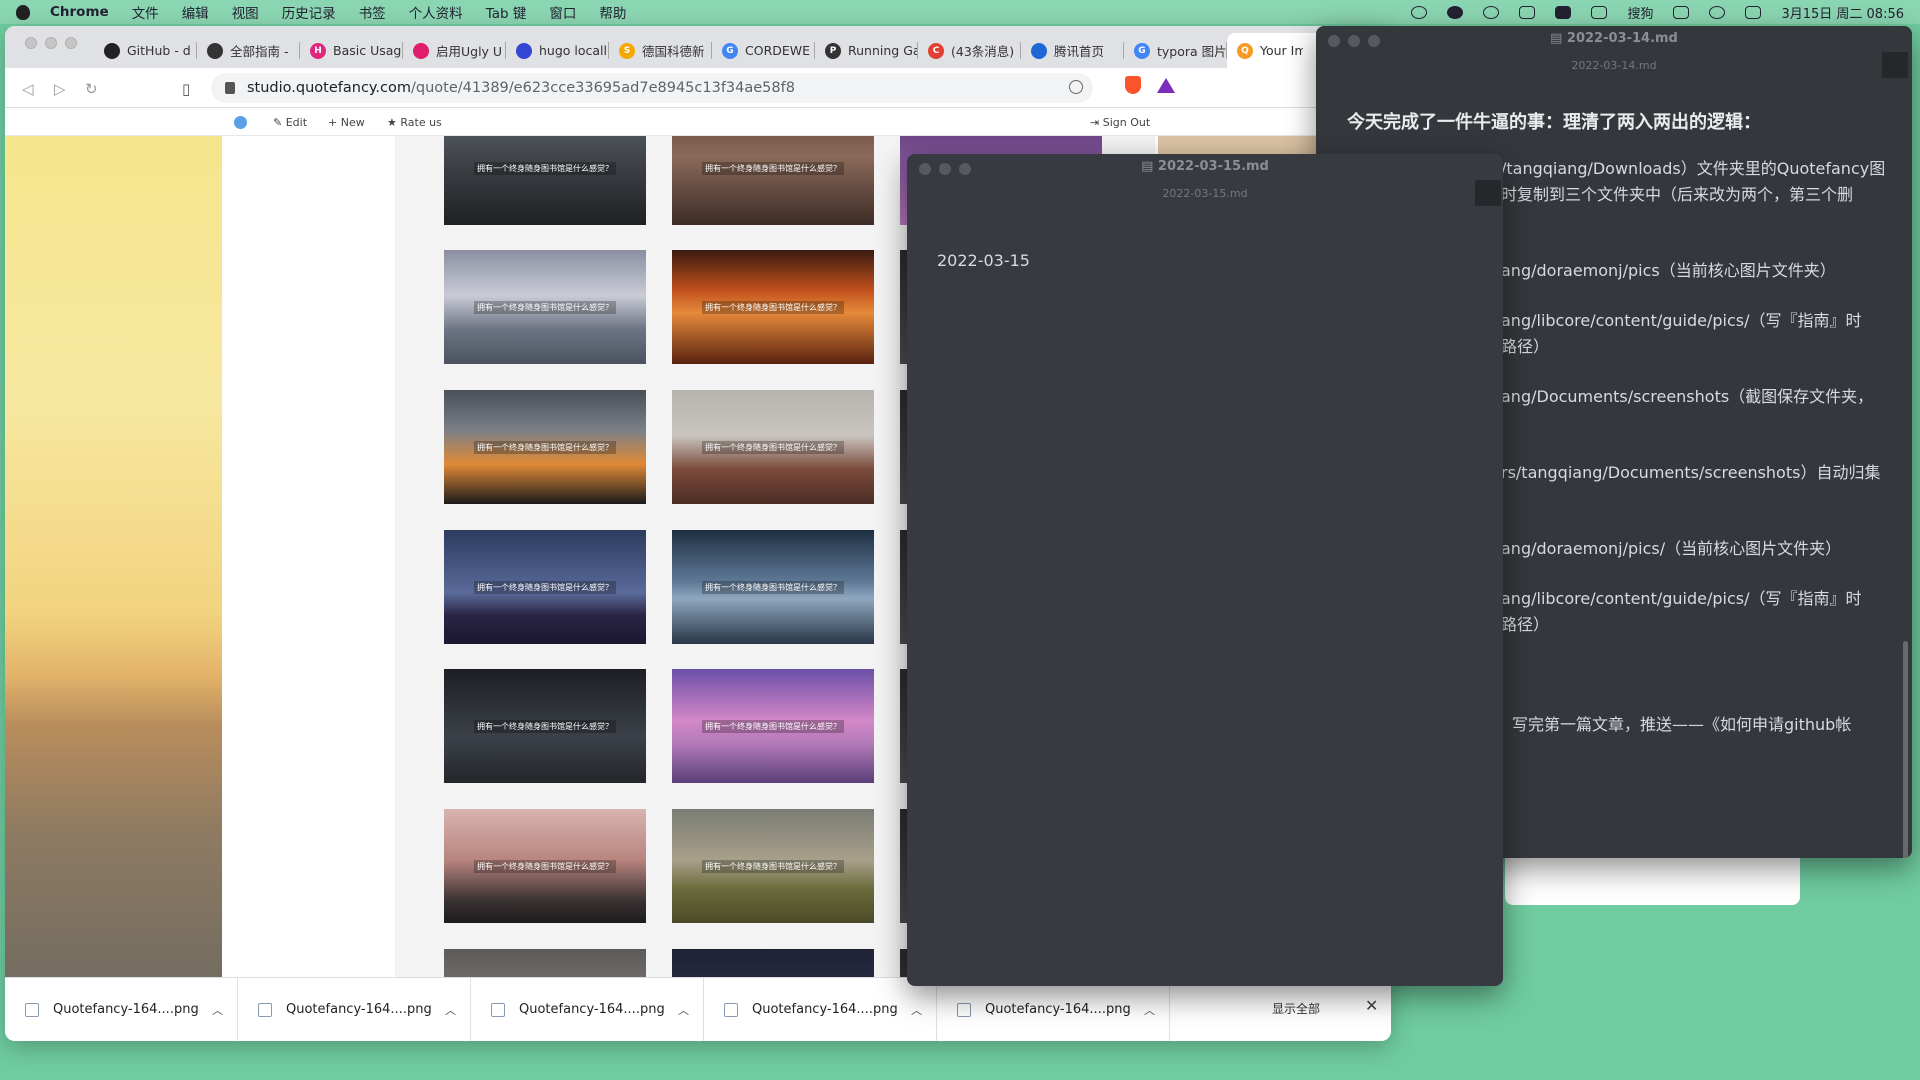 The width and height of the screenshot is (1920, 1080). I want to click on google-icon: G, so click(1142, 50).